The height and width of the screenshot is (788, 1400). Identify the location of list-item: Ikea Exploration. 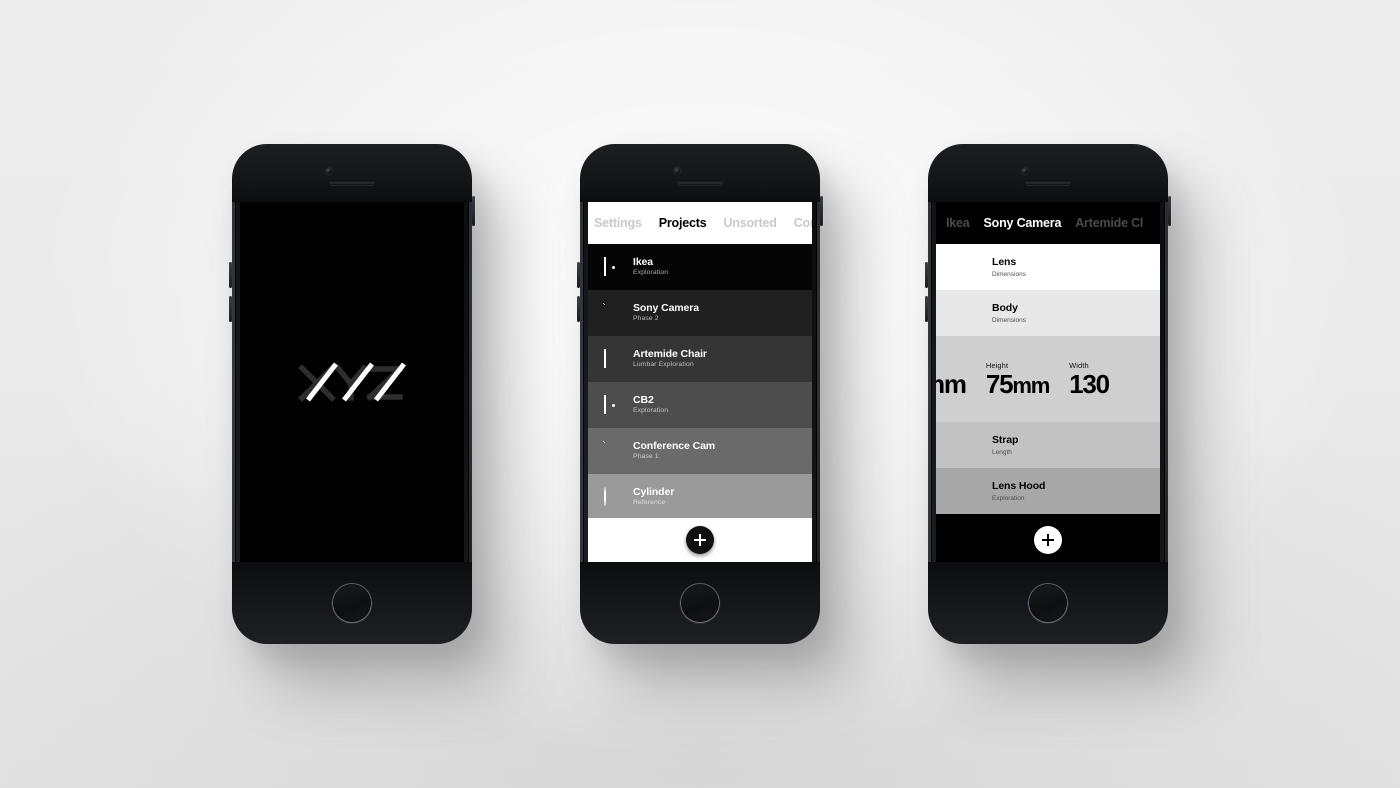
(700, 267).